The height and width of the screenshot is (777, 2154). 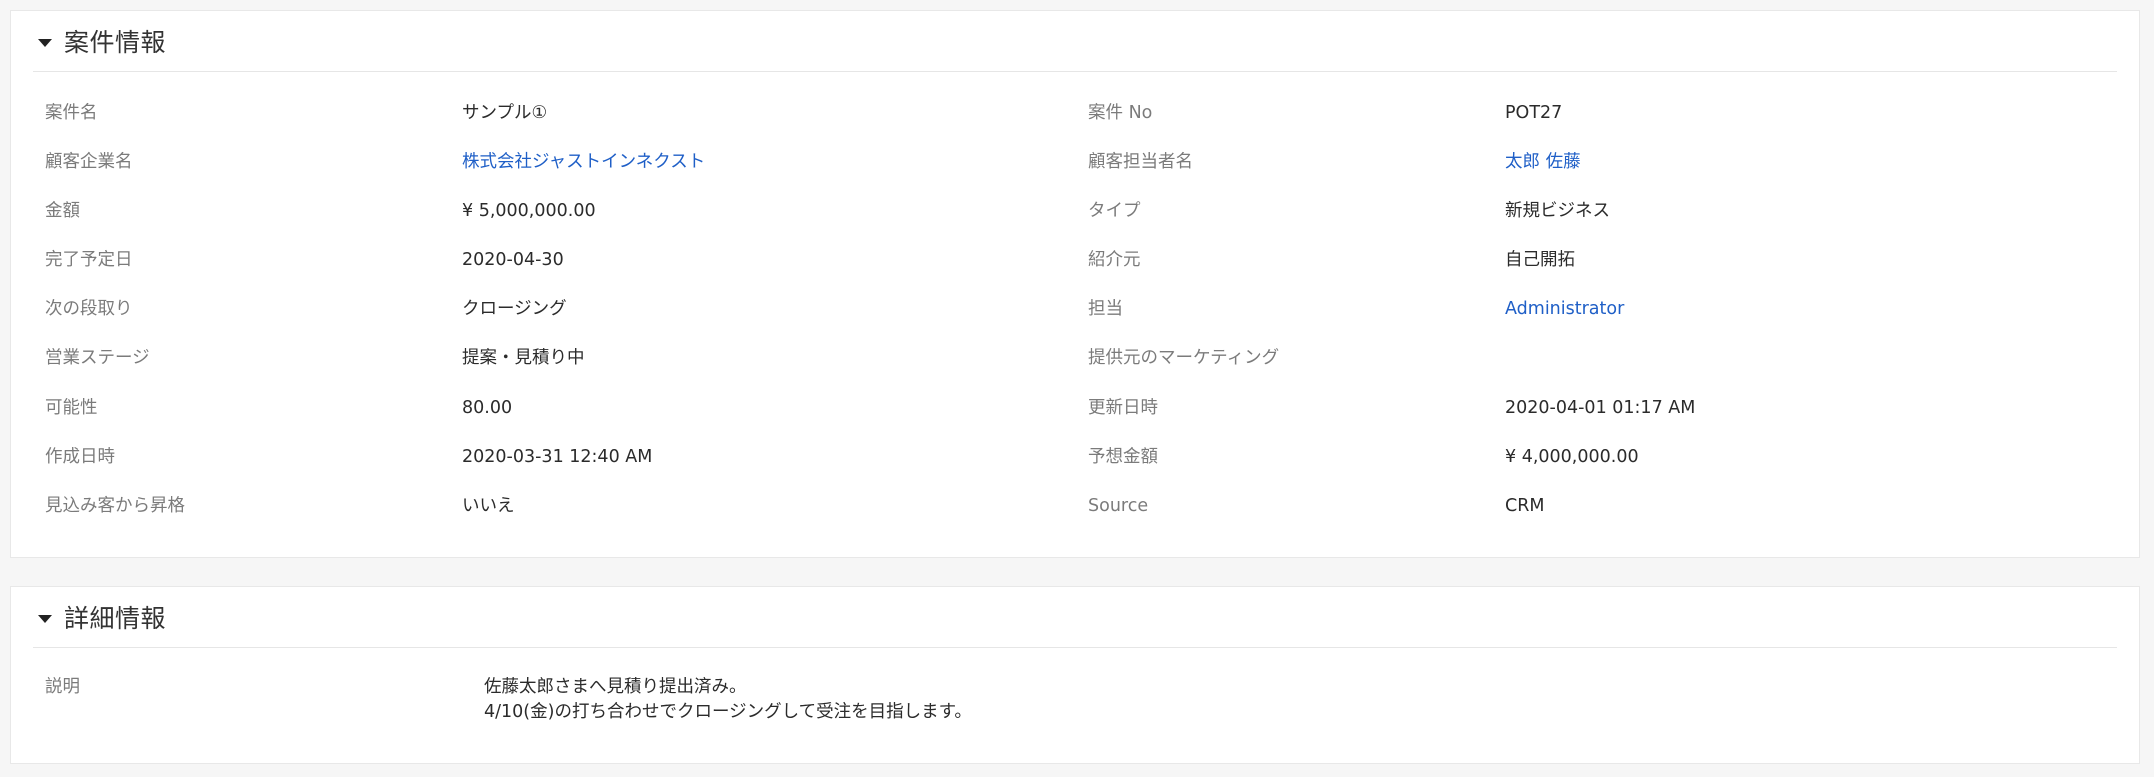 What do you see at coordinates (89, 162) in the screenshot?
I see `account-name-label: 顧客企業名` at bounding box center [89, 162].